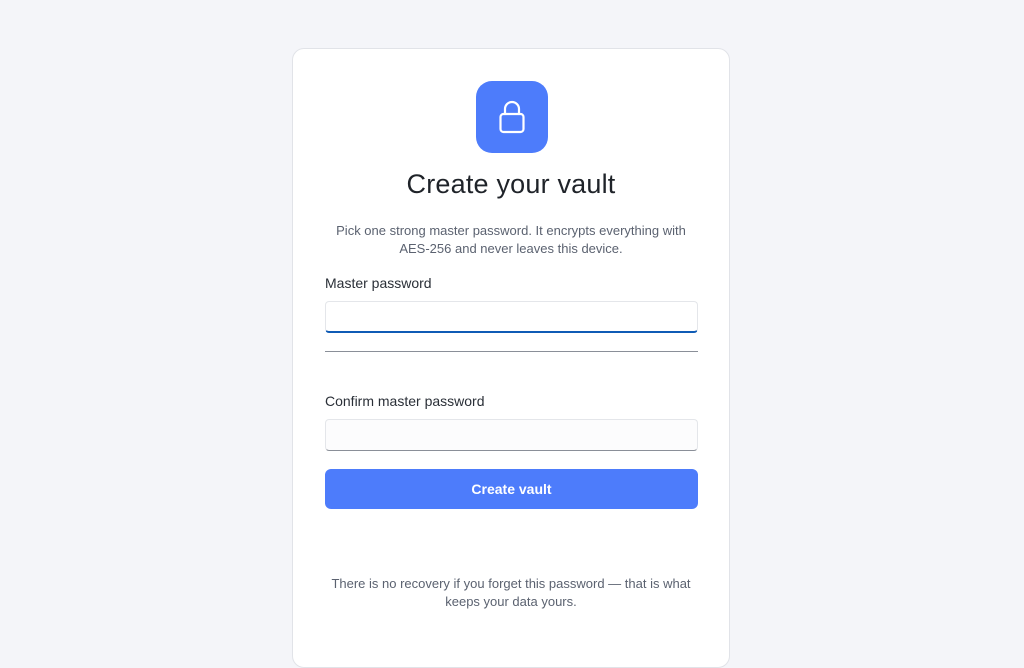 The image size is (1024, 668). What do you see at coordinates (378, 283) in the screenshot?
I see `master-password-label: Master password` at bounding box center [378, 283].